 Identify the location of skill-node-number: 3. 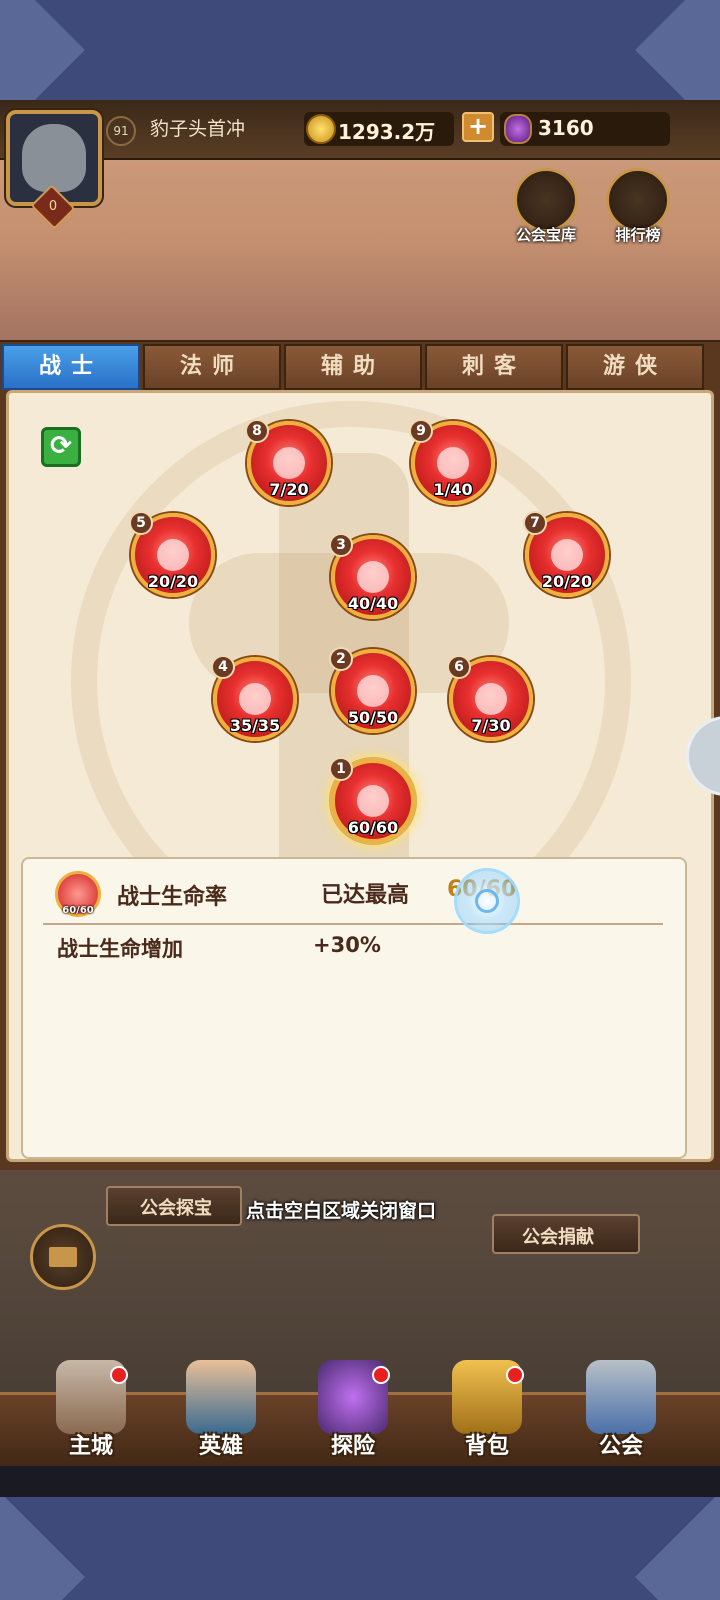
(341, 545).